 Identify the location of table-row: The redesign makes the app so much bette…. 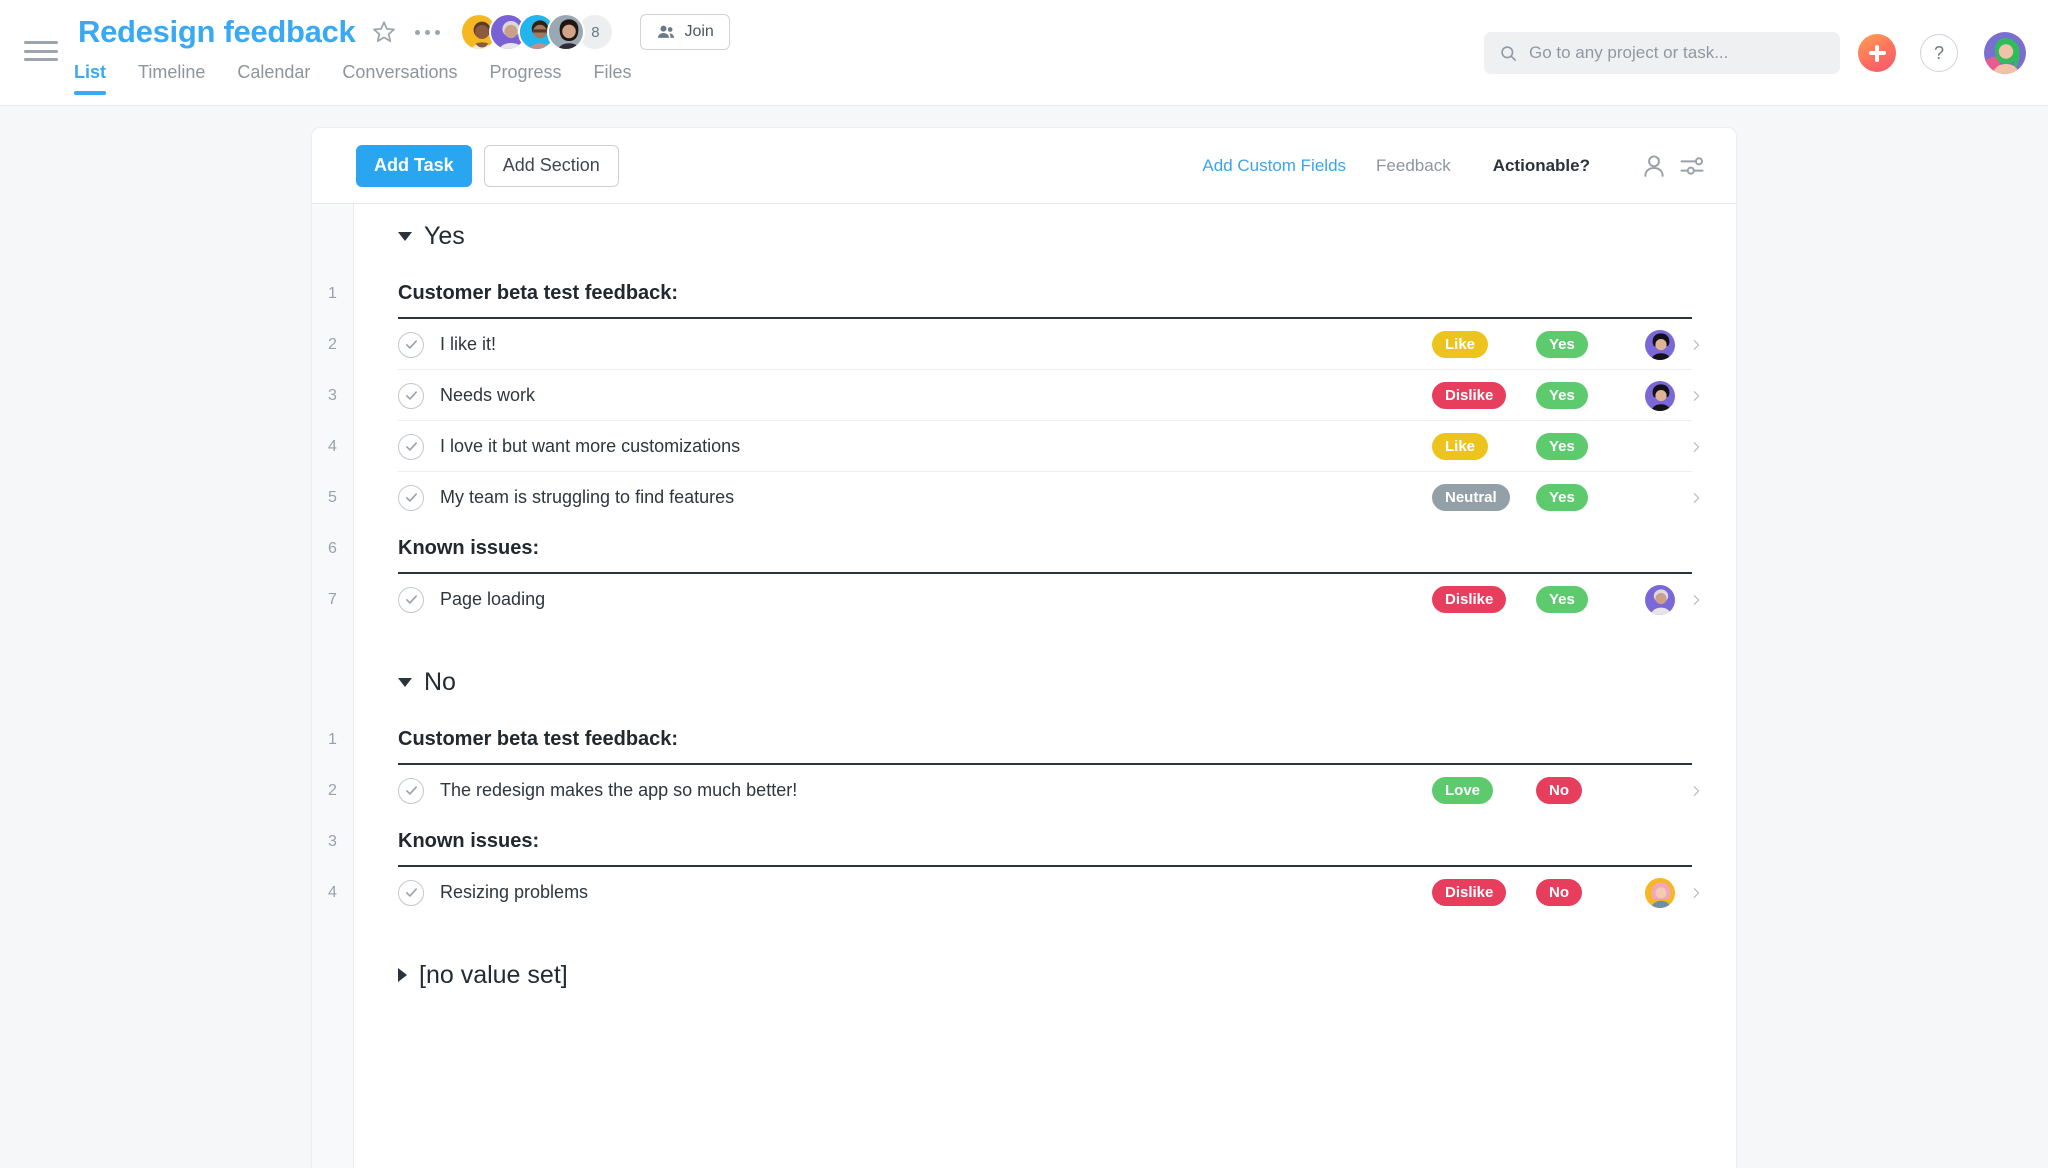
(1045, 790).